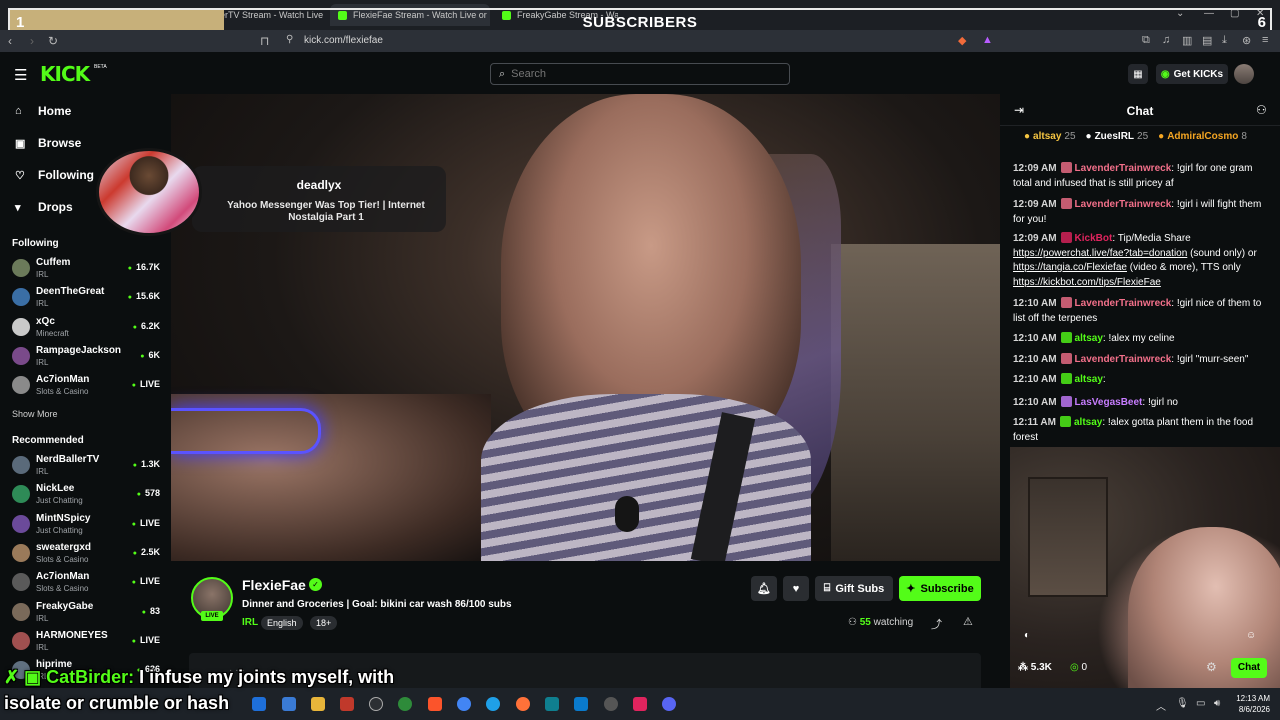  I want to click on sidebar-item-label: Drops, so click(55, 207).